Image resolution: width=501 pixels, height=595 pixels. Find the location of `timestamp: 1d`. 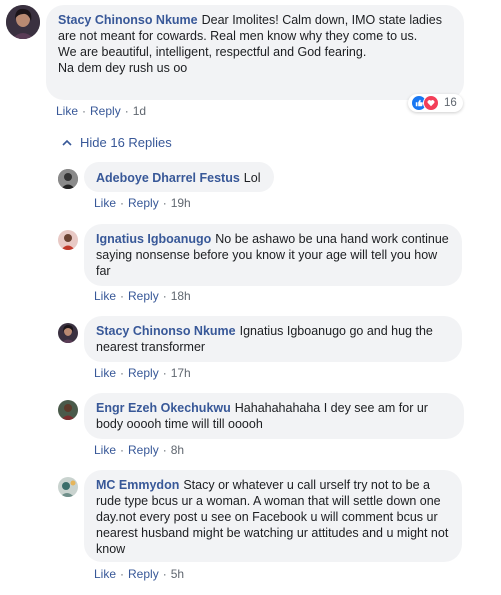

timestamp: 1d is located at coordinates (139, 111).